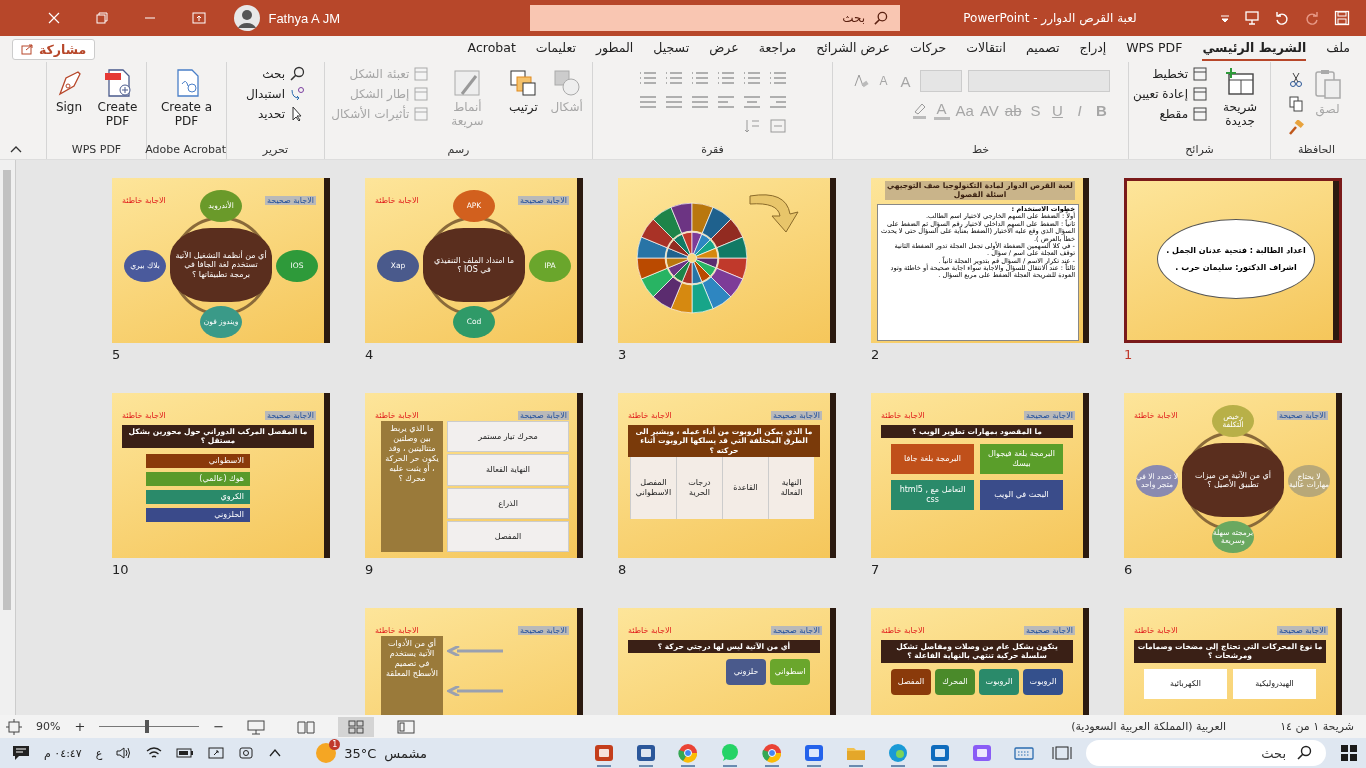 This screenshot has height=768, width=1366. What do you see at coordinates (746, 672) in the screenshot?
I see `answer-option: حلزوني` at bounding box center [746, 672].